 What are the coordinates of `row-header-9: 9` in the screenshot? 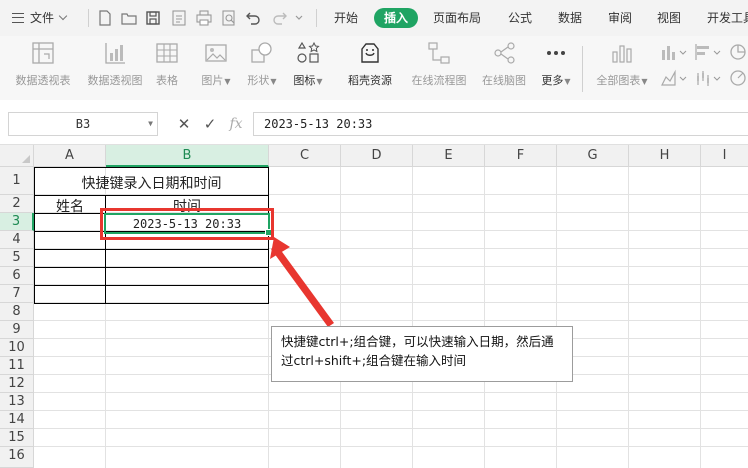 It's located at (17, 330).